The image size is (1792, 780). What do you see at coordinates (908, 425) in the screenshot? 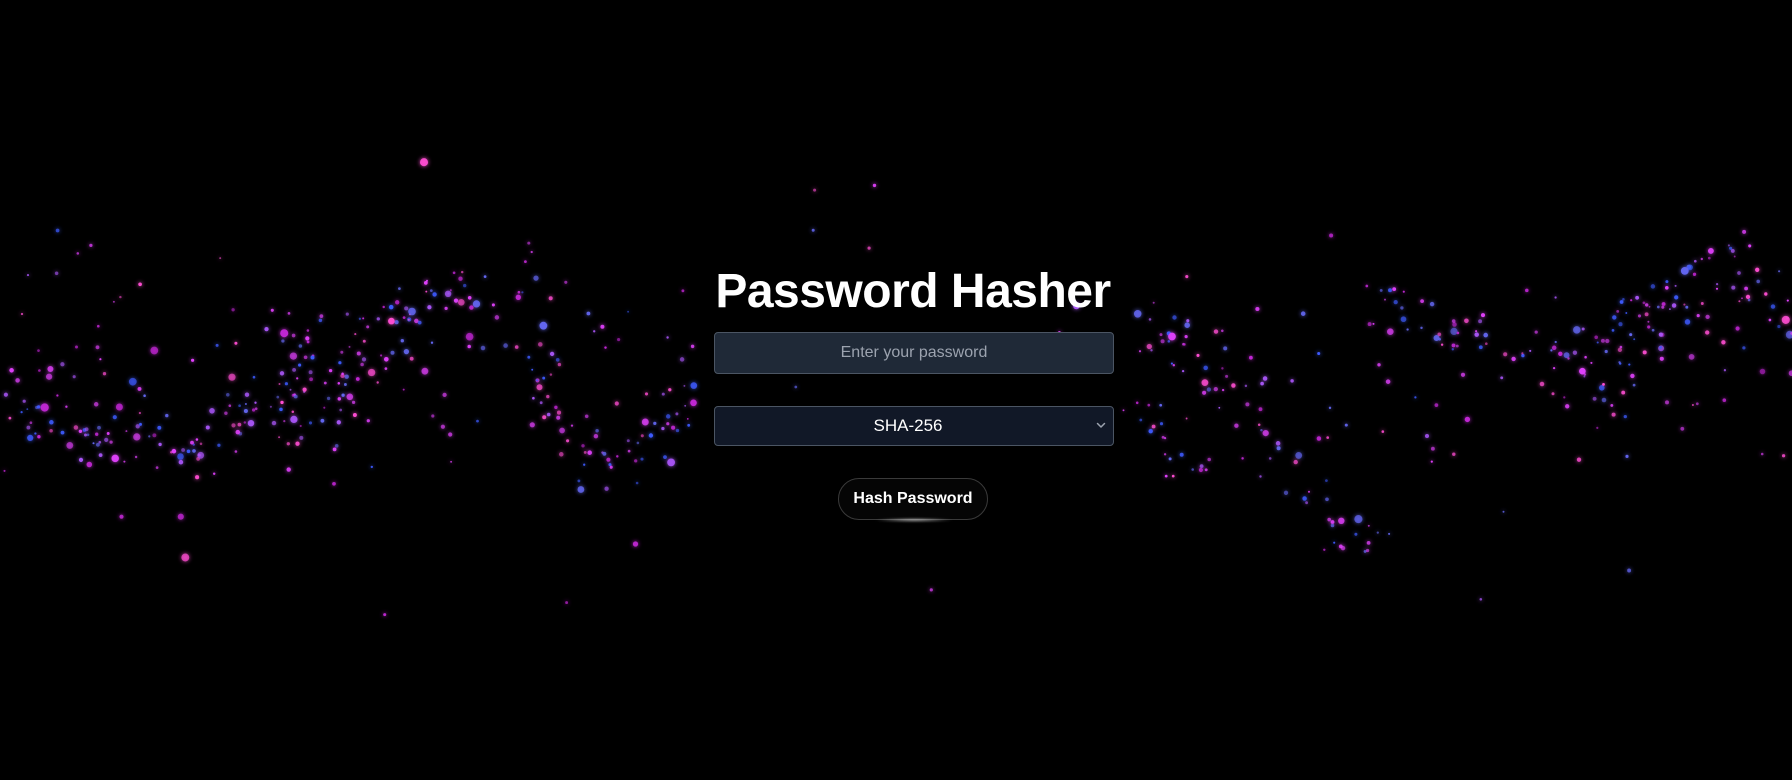
I see `algorithm-select-value: SHA-256` at bounding box center [908, 425].